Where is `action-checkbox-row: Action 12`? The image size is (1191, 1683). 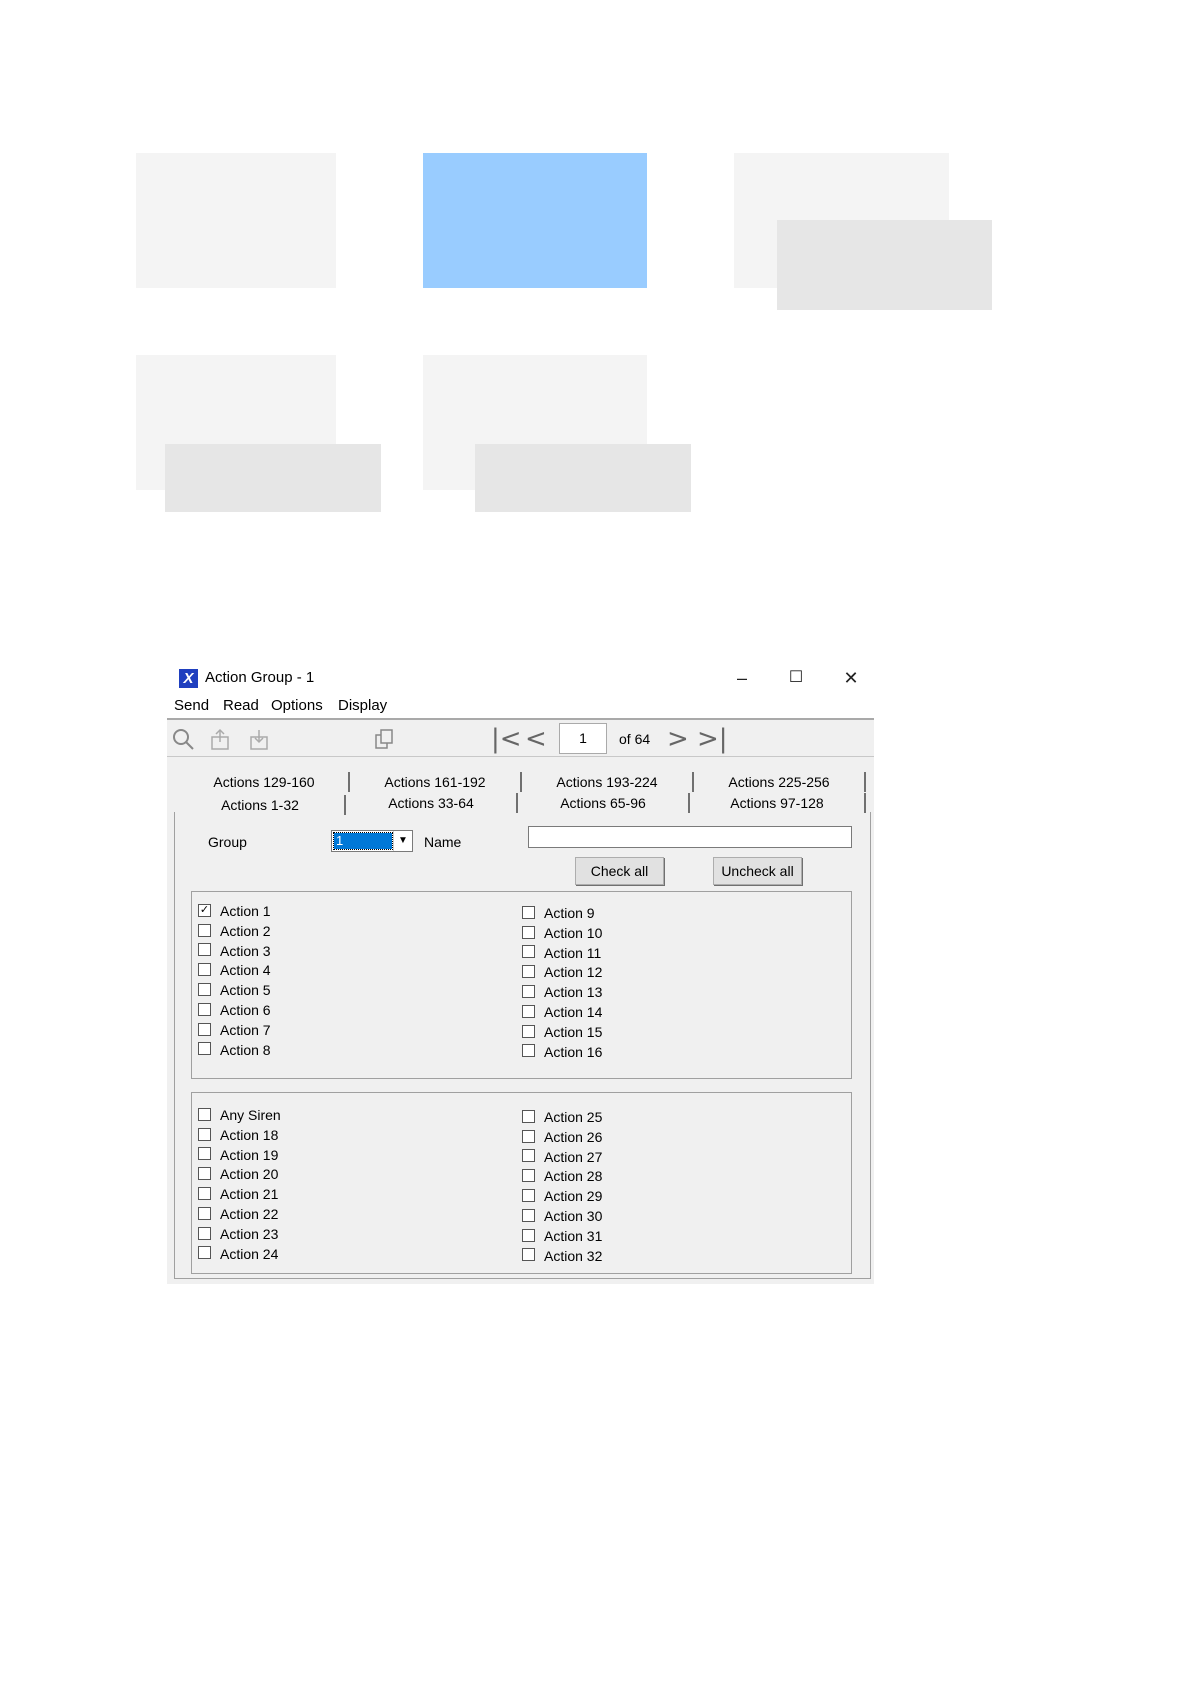 action-checkbox-row: Action 12 is located at coordinates (562, 972).